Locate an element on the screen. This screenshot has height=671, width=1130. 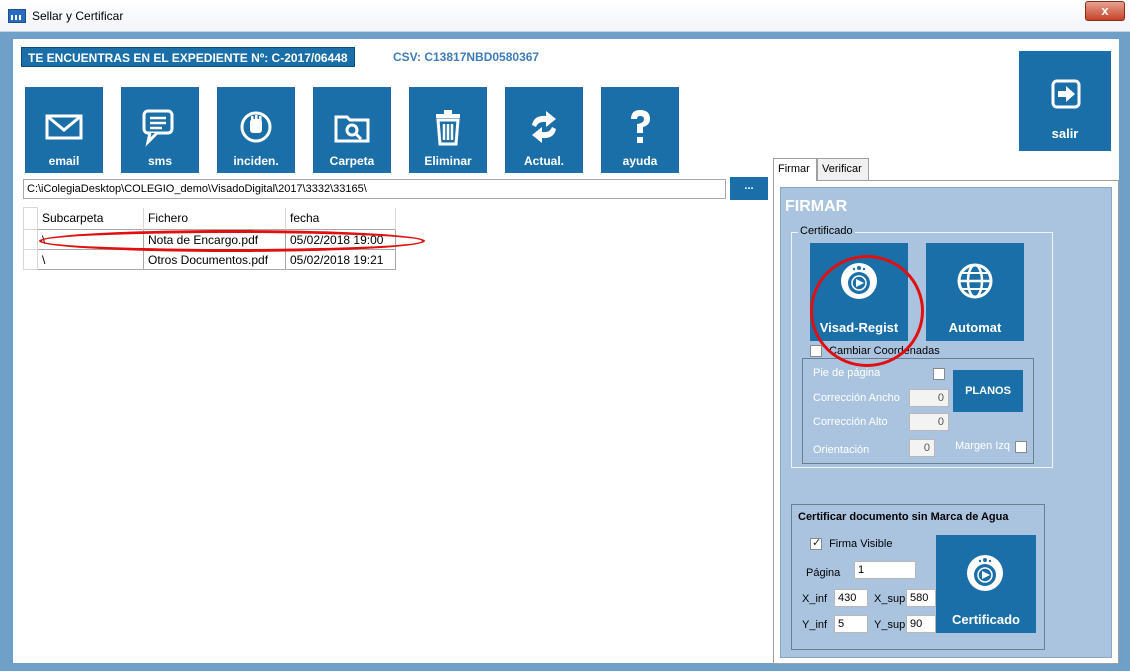
column-header-fecha: fecha is located at coordinates (340, 218).